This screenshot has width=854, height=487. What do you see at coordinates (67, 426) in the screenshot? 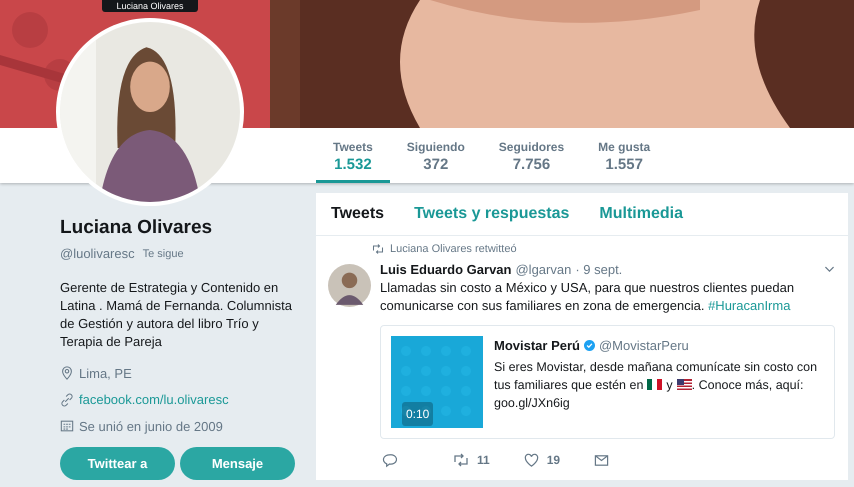
I see `calendar-icon` at bounding box center [67, 426].